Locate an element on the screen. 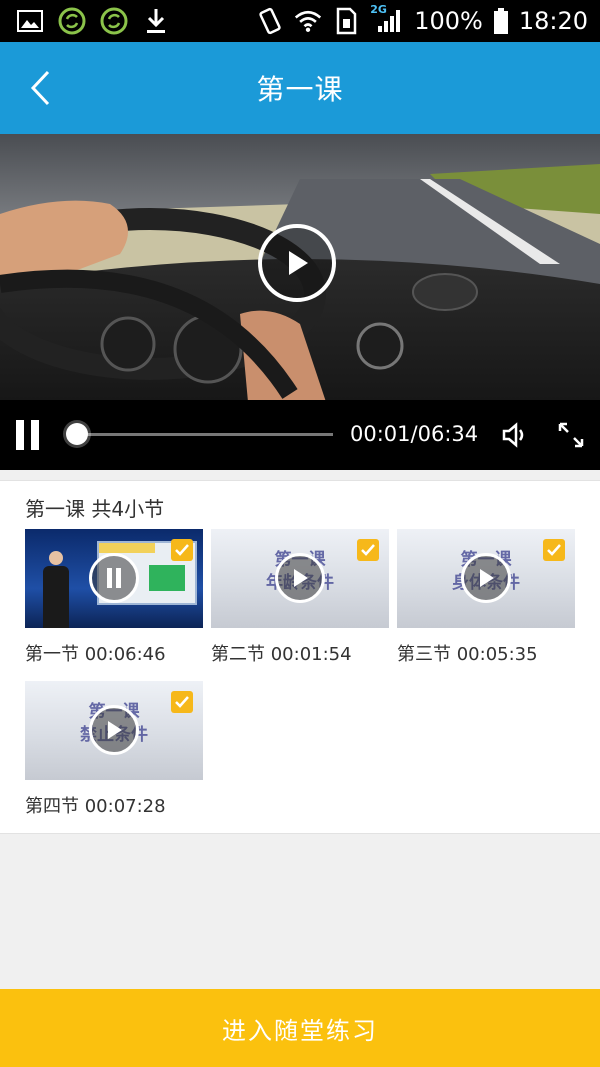 This screenshot has width=600, height=1067. start-practice-button: 进入随堂练习 is located at coordinates (300, 1028).